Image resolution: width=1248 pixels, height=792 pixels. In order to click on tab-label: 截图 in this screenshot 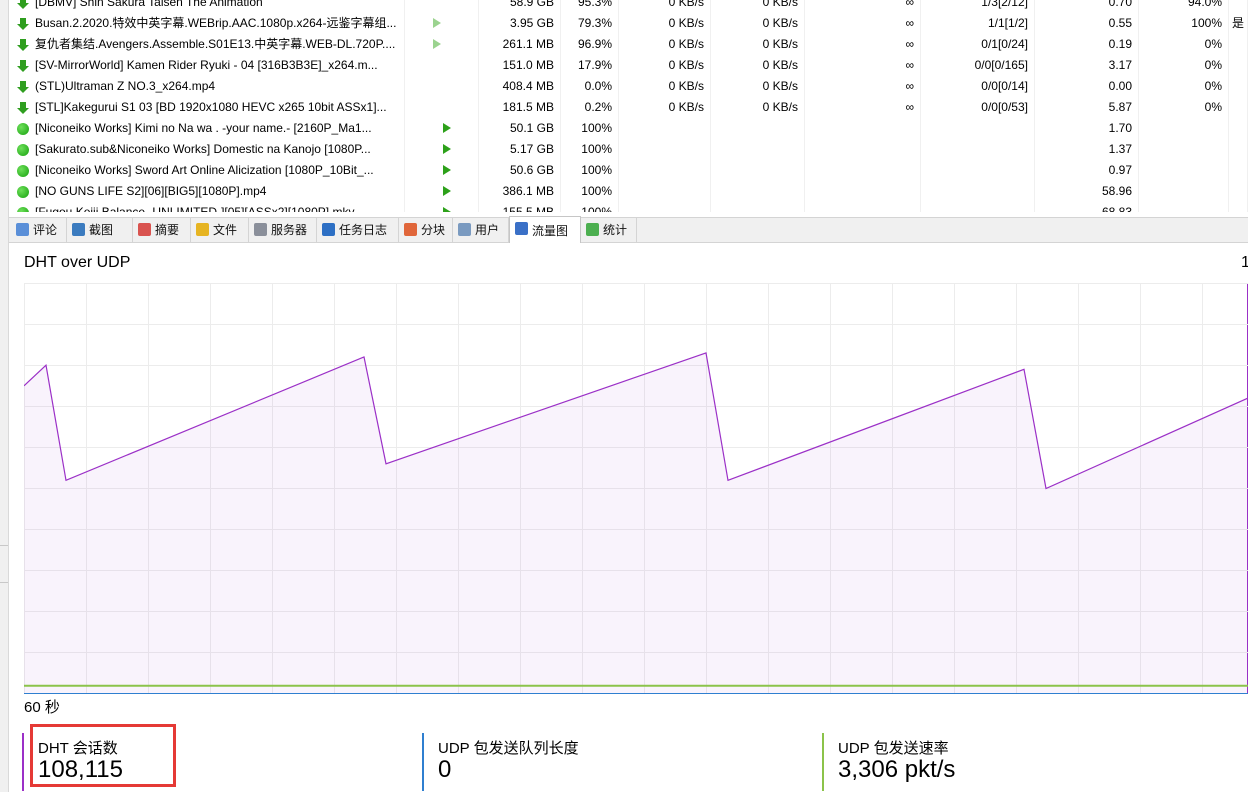, I will do `click(101, 230)`.